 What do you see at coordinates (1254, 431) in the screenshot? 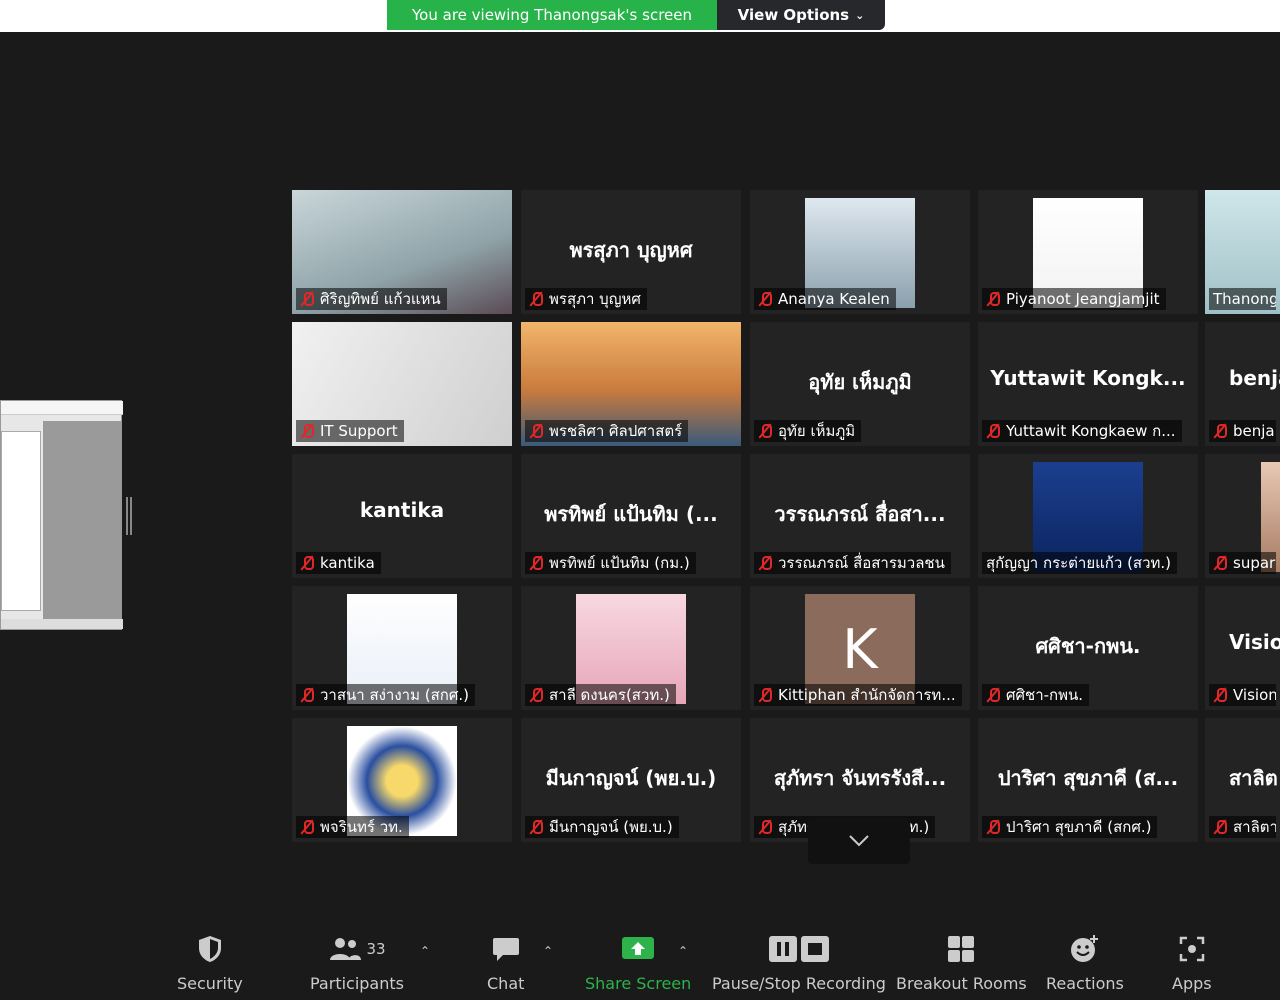
I see `participant-name: benja` at bounding box center [1254, 431].